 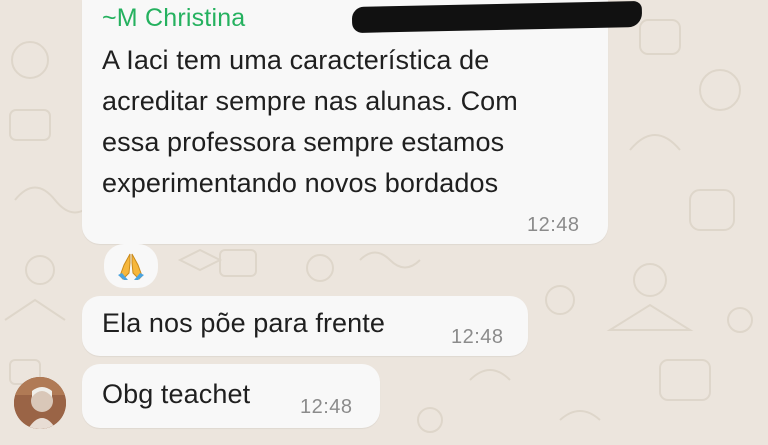 I want to click on avatar-photo, so click(x=40, y=403).